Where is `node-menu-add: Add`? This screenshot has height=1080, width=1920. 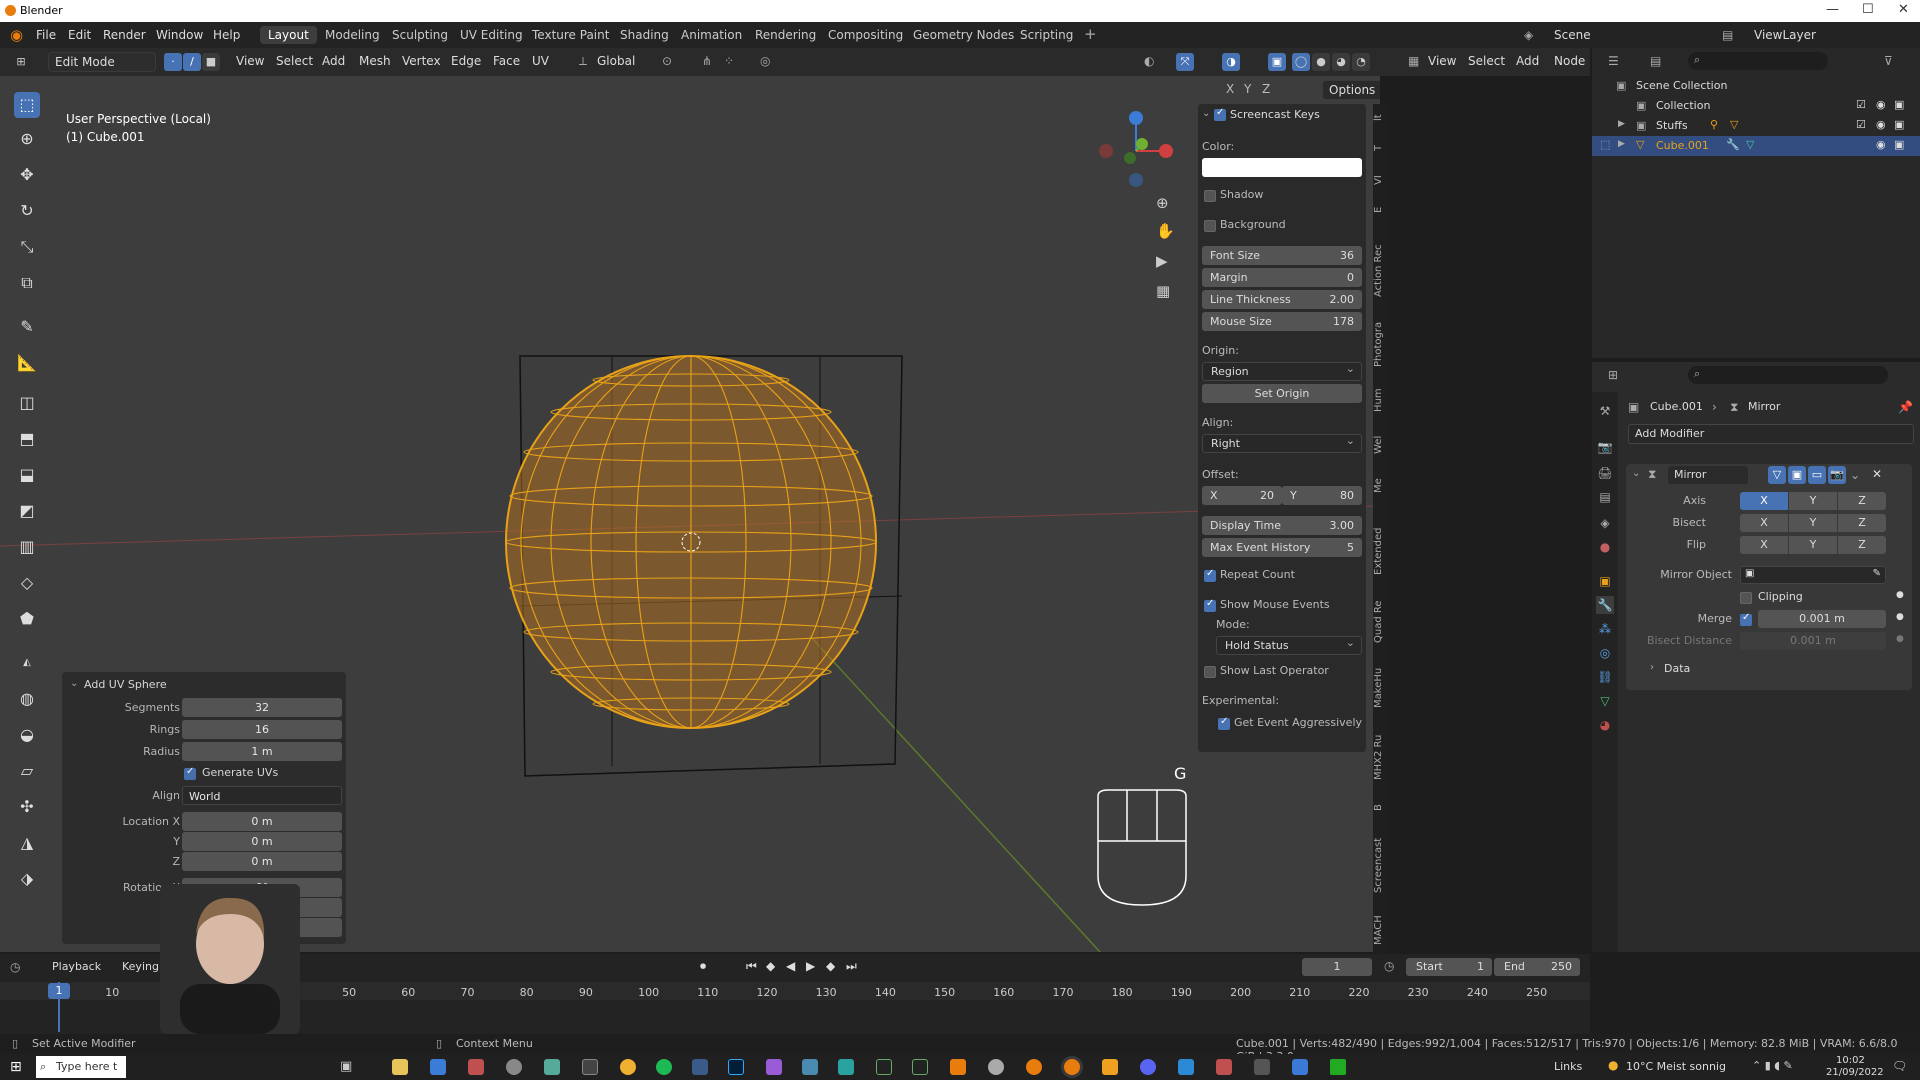 node-menu-add: Add is located at coordinates (1527, 61).